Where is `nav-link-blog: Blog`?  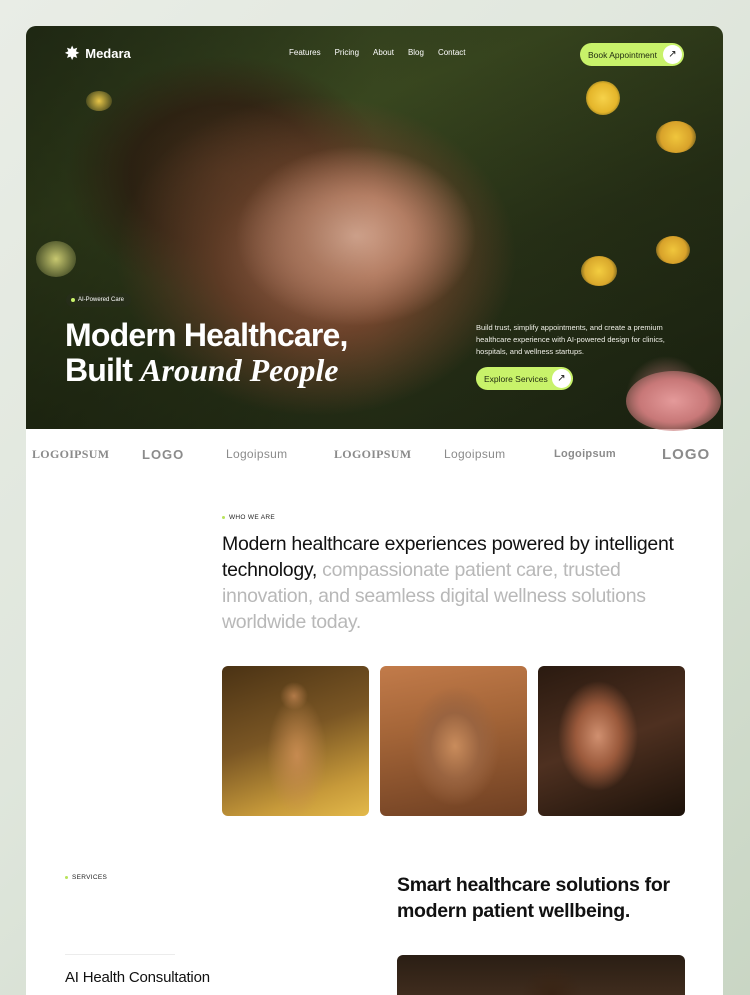
nav-link-blog: Blog is located at coordinates (416, 52).